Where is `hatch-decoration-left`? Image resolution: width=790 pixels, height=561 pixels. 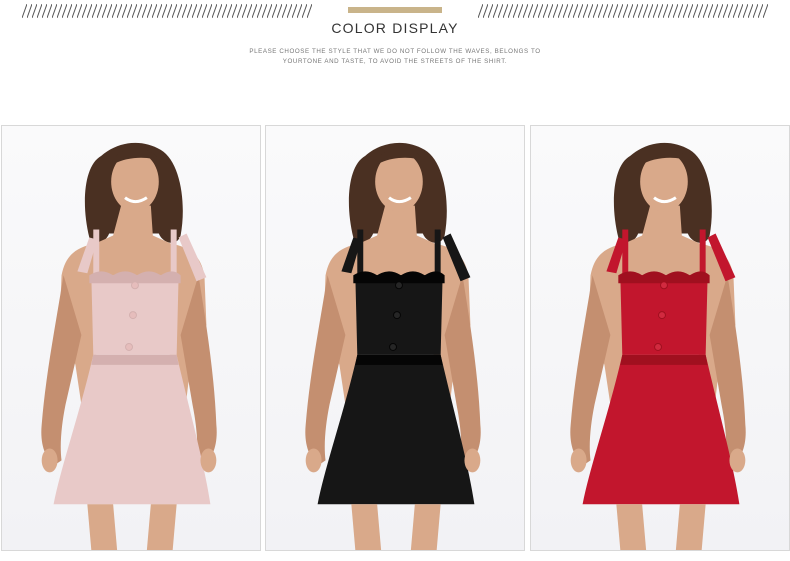 hatch-decoration-left is located at coordinates (167, 11).